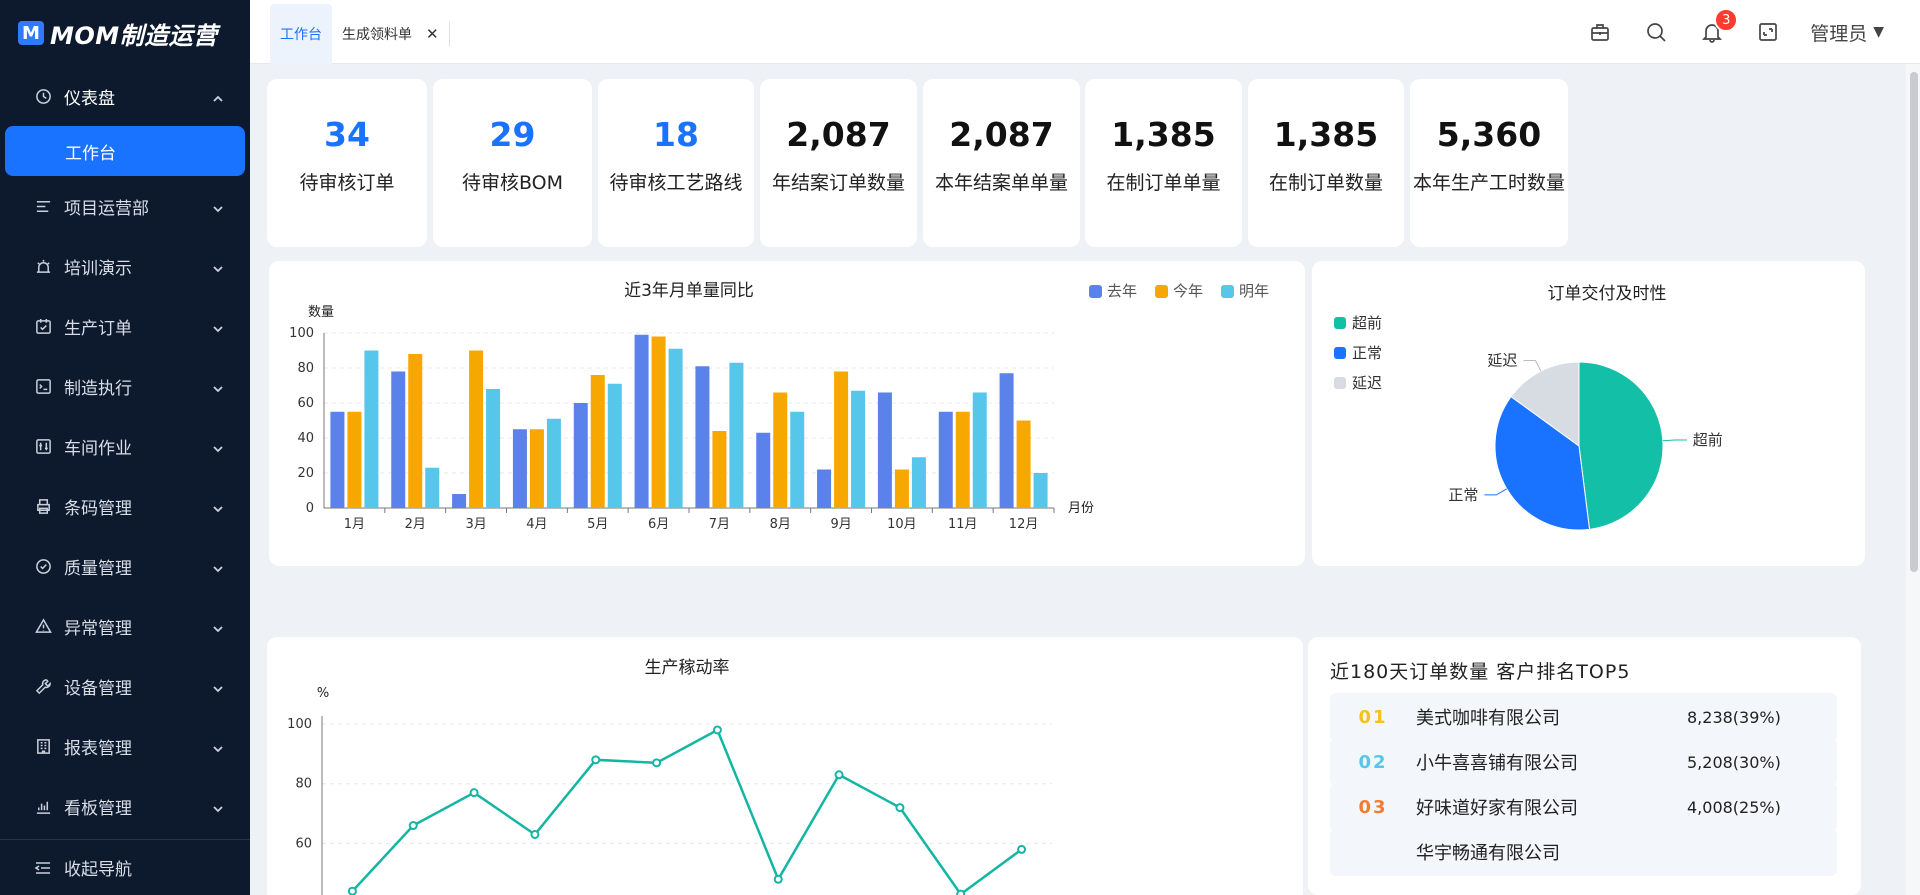 Image resolution: width=1920 pixels, height=895 pixels. Describe the element at coordinates (305, 368) in the screenshot. I see `y-tick-label: 80` at that location.